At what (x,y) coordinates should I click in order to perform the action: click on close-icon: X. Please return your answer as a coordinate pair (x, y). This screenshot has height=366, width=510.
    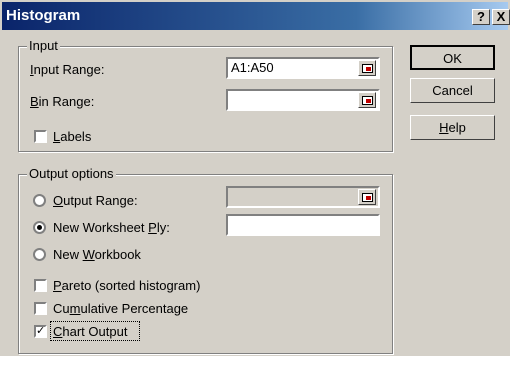
    Looking at the image, I should click on (501, 17).